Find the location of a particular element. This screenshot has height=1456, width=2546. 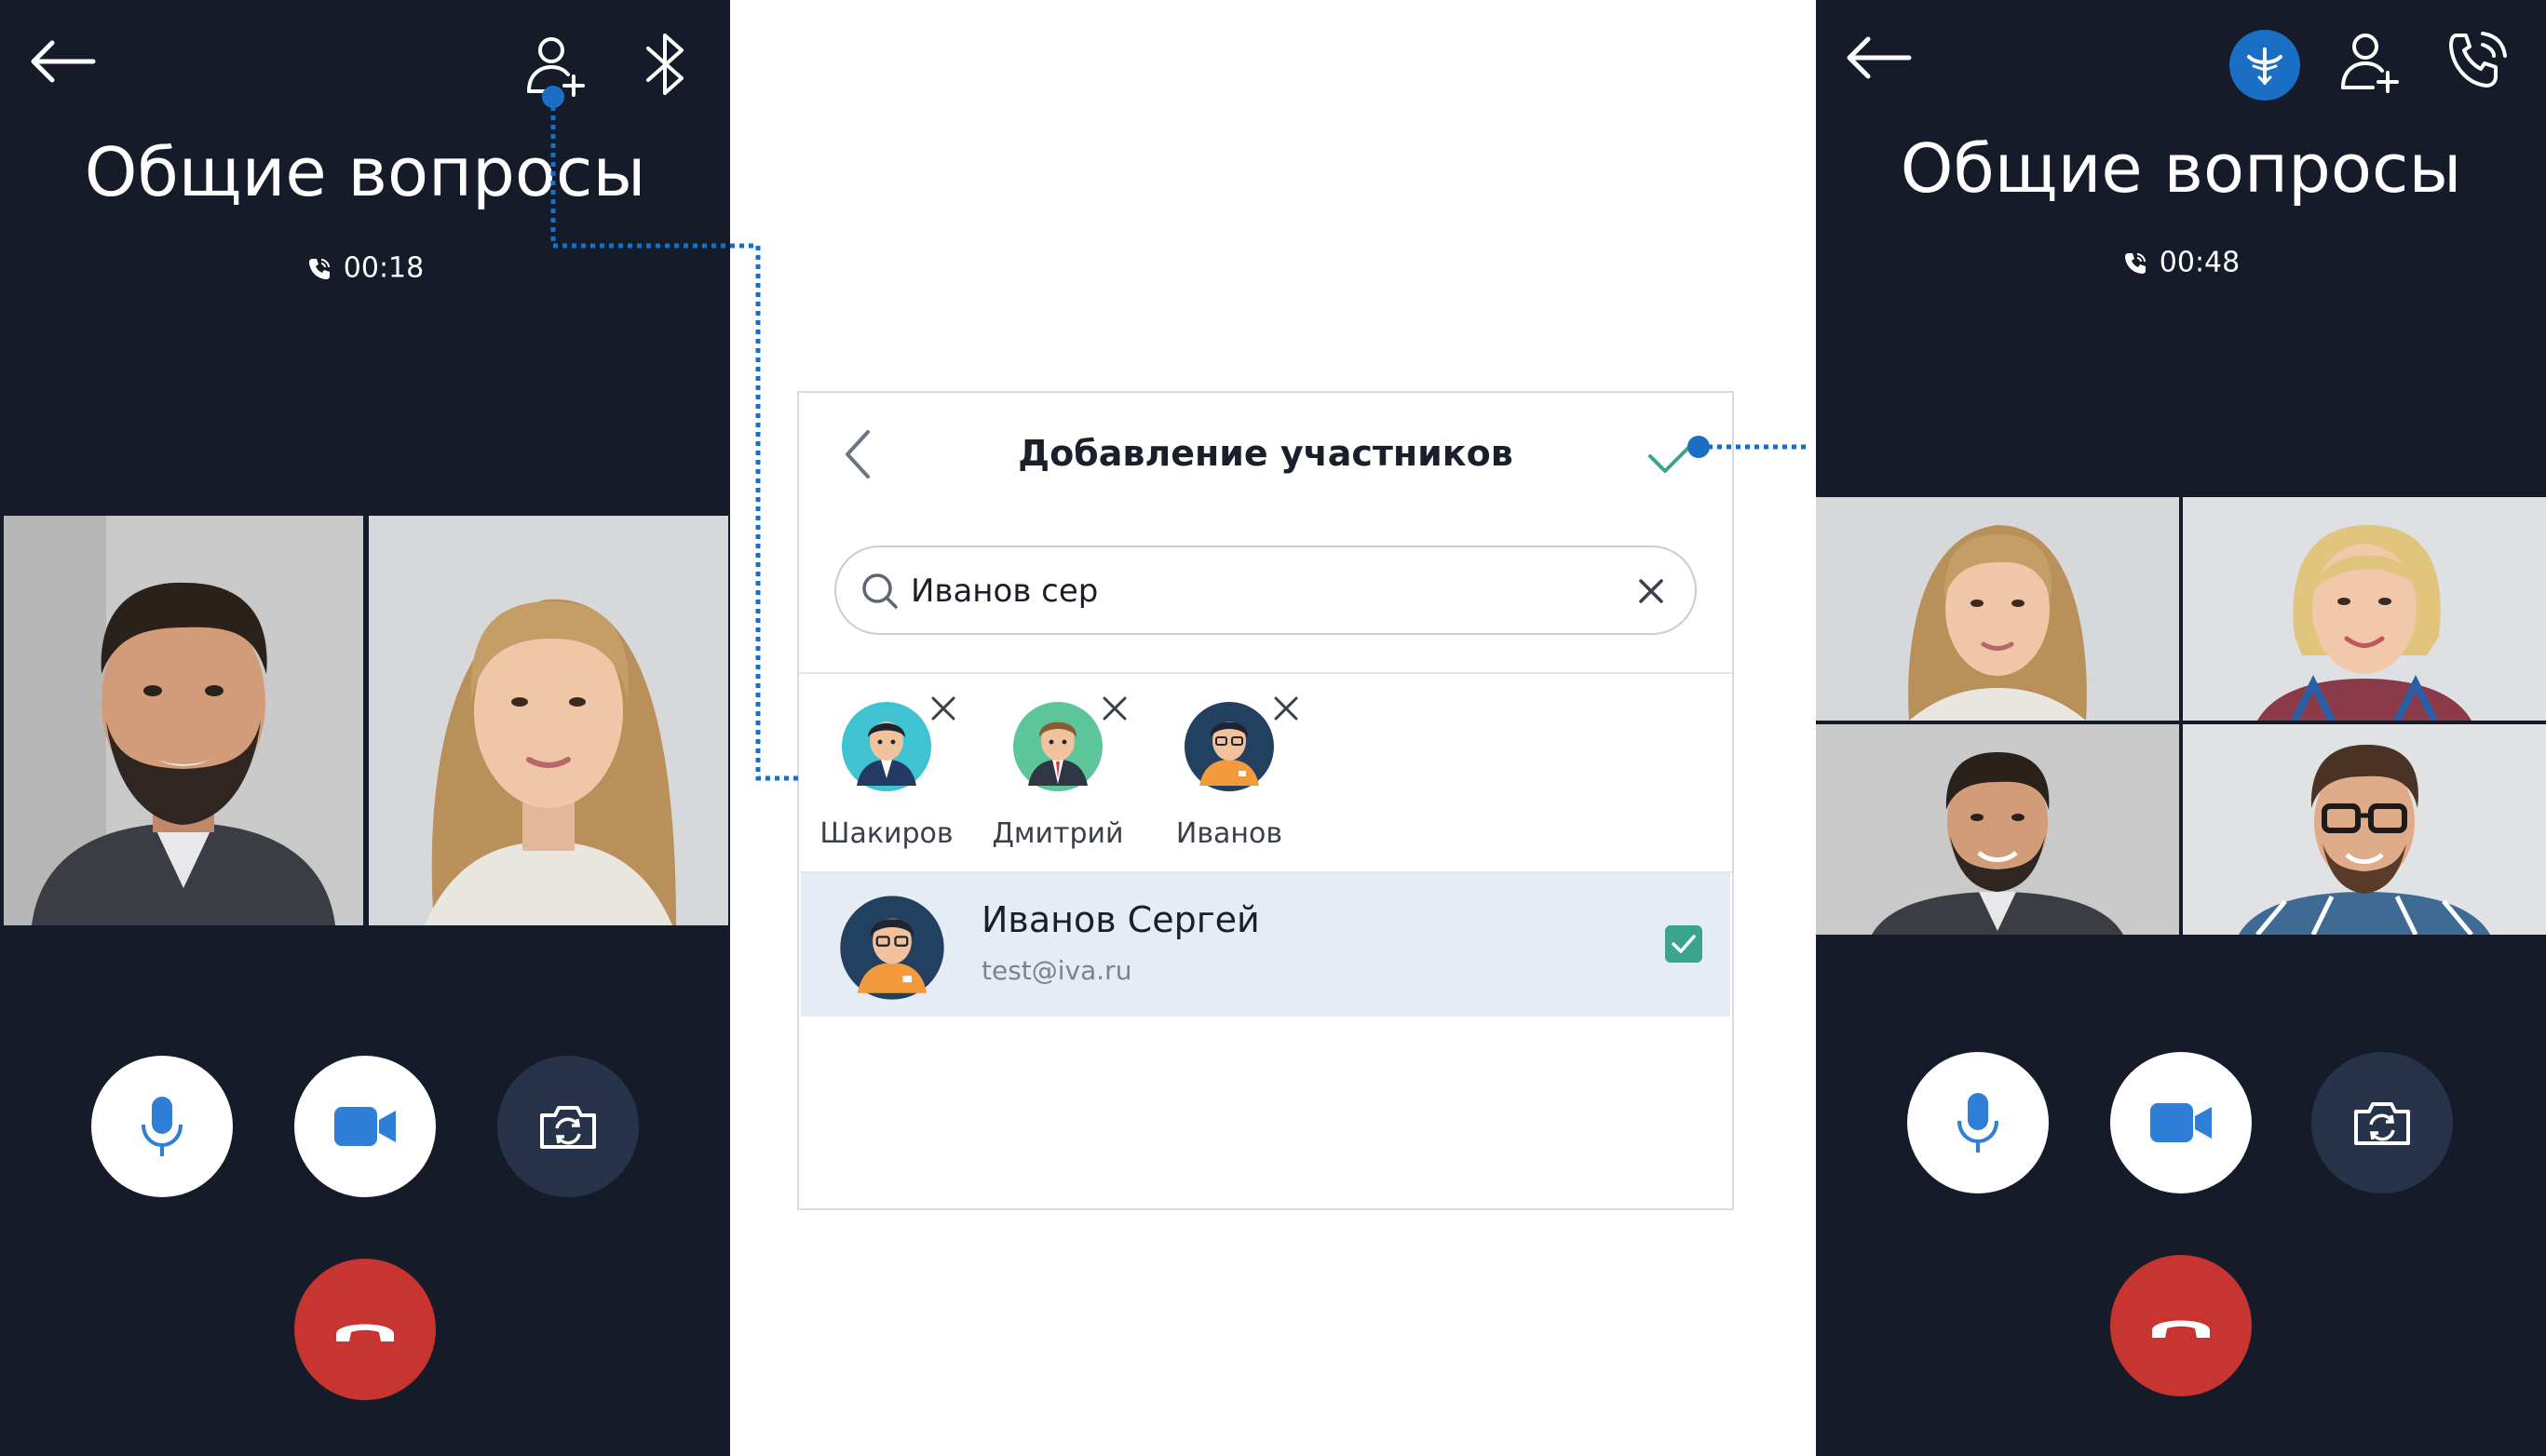

selected-participant-name: Шакиров is located at coordinates (886, 833).